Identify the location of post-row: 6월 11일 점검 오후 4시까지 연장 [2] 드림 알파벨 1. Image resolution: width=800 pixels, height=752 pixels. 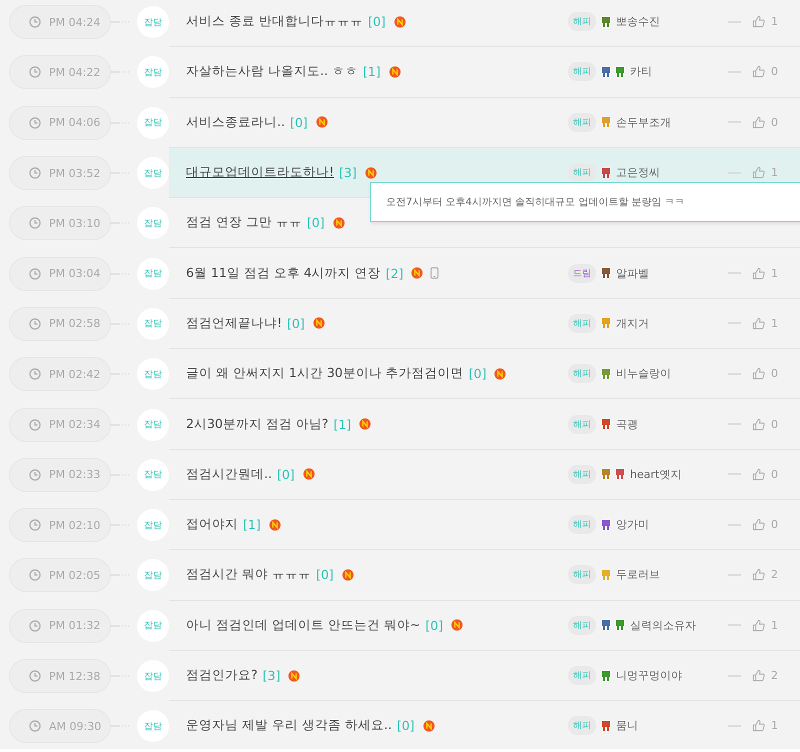
(484, 273).